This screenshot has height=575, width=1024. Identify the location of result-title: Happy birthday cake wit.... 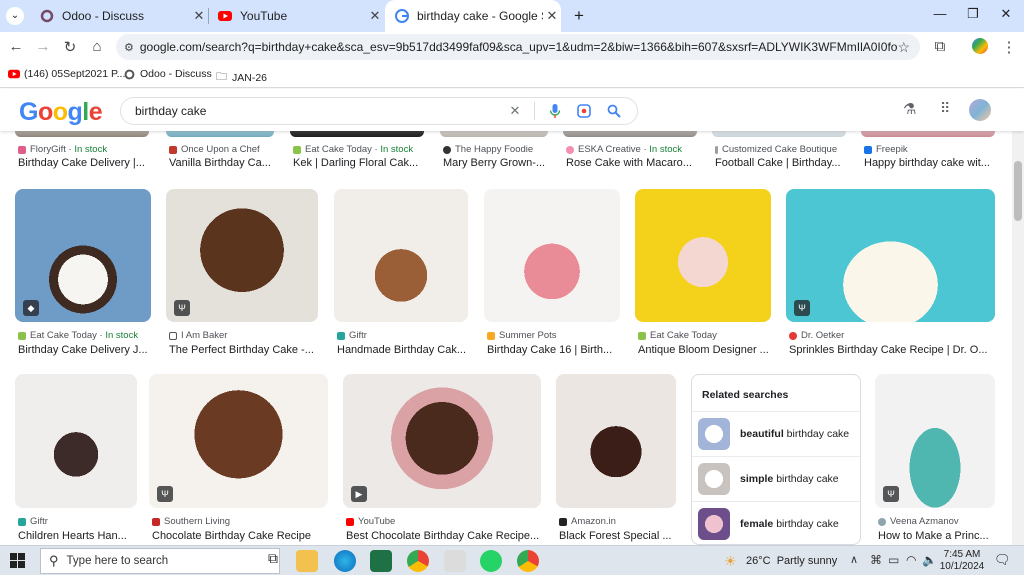
(931, 163).